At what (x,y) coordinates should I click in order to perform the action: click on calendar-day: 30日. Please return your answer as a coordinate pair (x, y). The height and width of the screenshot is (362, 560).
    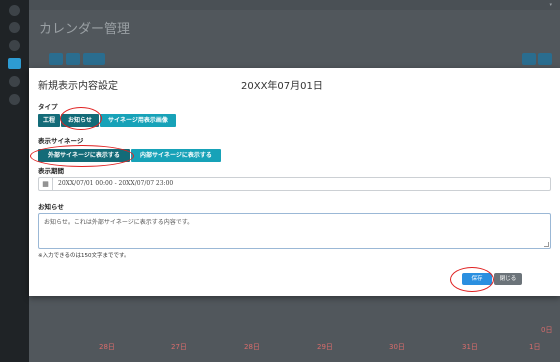
    Looking at the image, I should click on (397, 347).